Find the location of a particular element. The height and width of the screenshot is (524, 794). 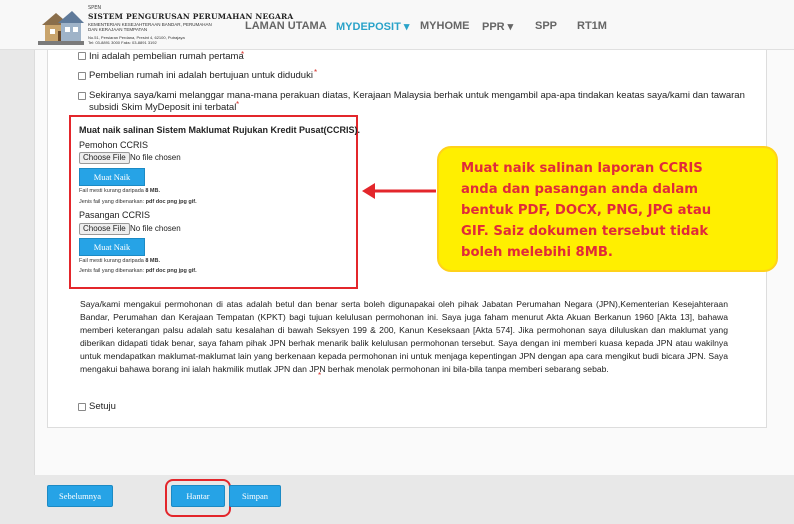

pasangan-upload-button: Muat Naik is located at coordinates (112, 247).